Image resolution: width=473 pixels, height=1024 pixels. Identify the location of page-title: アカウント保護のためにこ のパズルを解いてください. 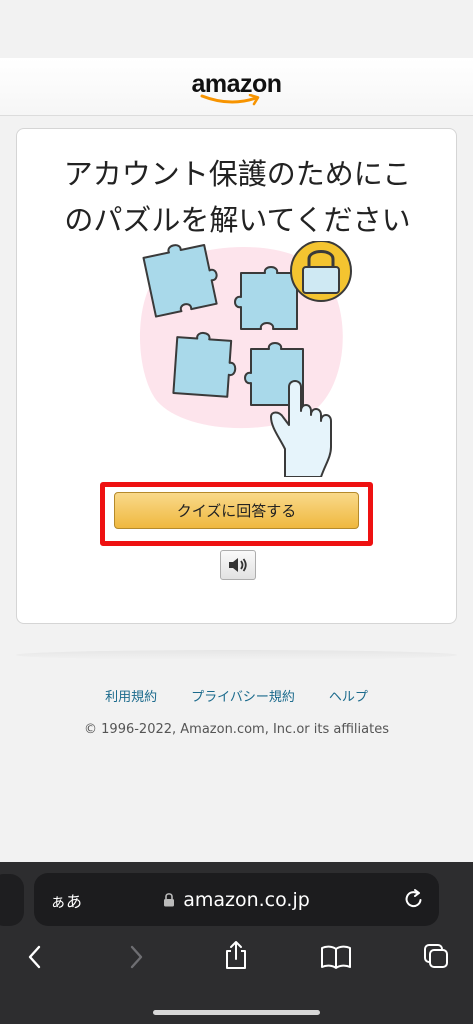
(237, 197).